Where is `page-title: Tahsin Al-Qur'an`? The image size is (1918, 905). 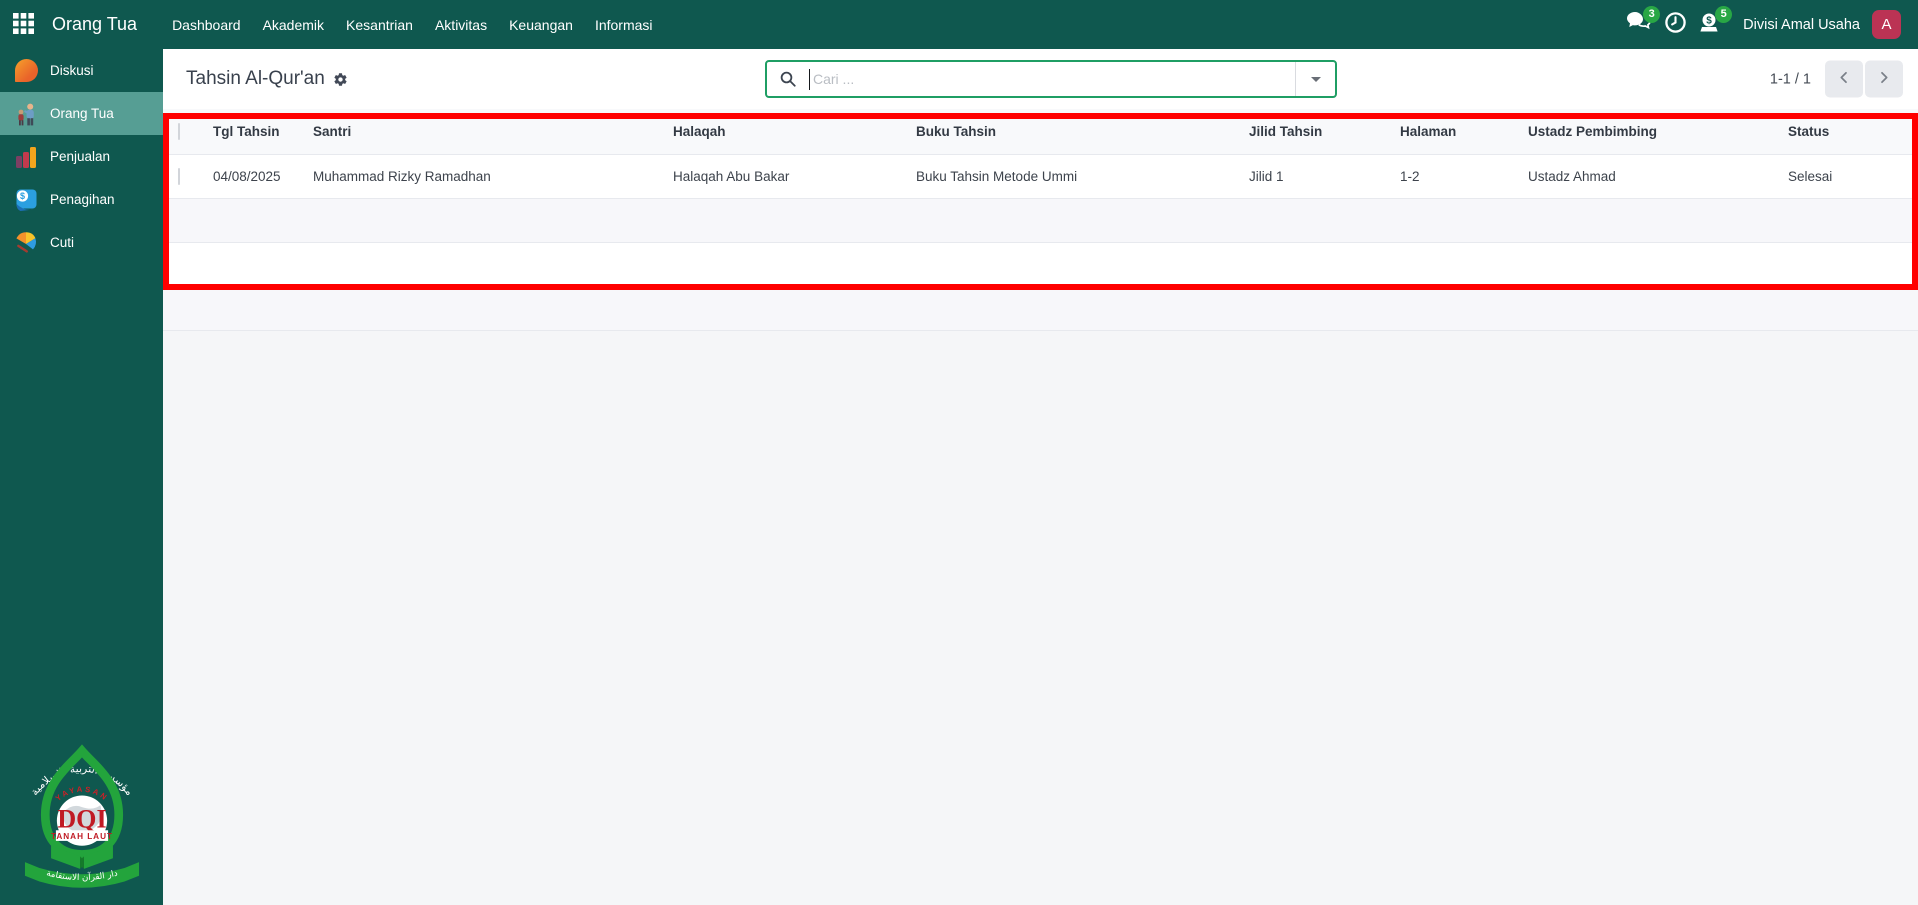 page-title: Tahsin Al-Qur'an is located at coordinates (255, 78).